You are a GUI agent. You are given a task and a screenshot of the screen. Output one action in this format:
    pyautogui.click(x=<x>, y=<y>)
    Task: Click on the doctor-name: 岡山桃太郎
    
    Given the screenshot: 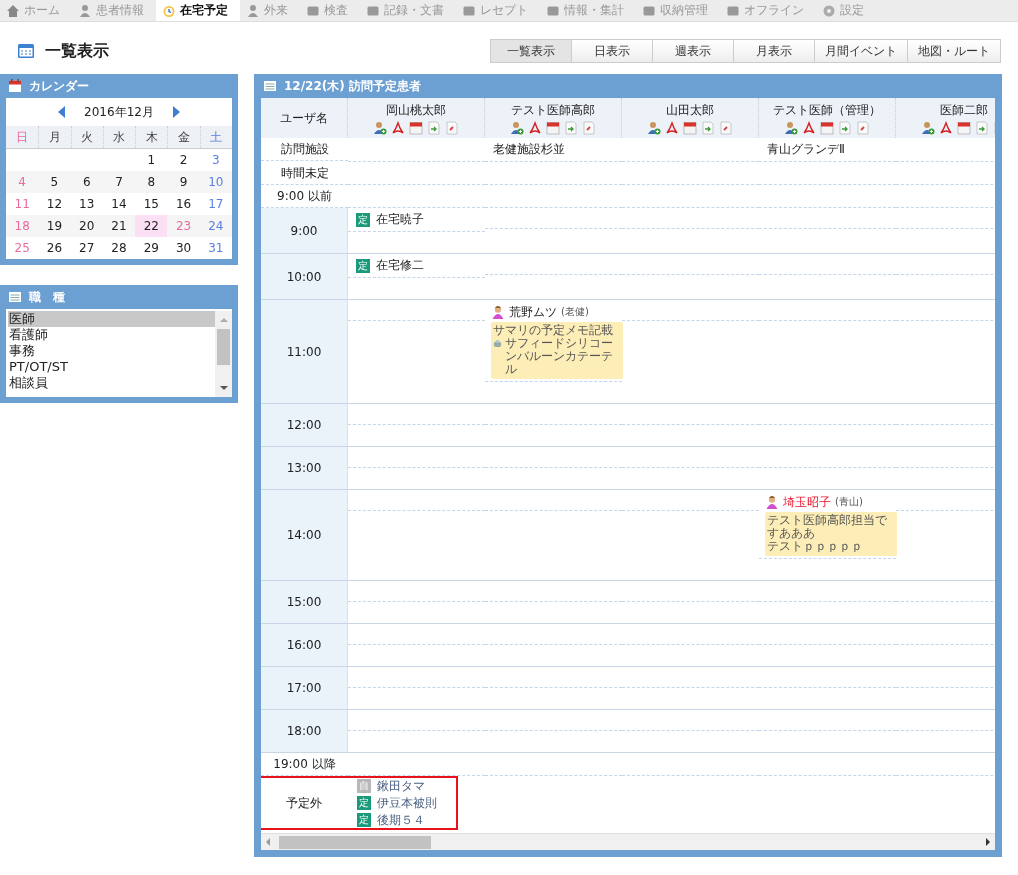 What is the action you would take?
    pyautogui.click(x=416, y=110)
    